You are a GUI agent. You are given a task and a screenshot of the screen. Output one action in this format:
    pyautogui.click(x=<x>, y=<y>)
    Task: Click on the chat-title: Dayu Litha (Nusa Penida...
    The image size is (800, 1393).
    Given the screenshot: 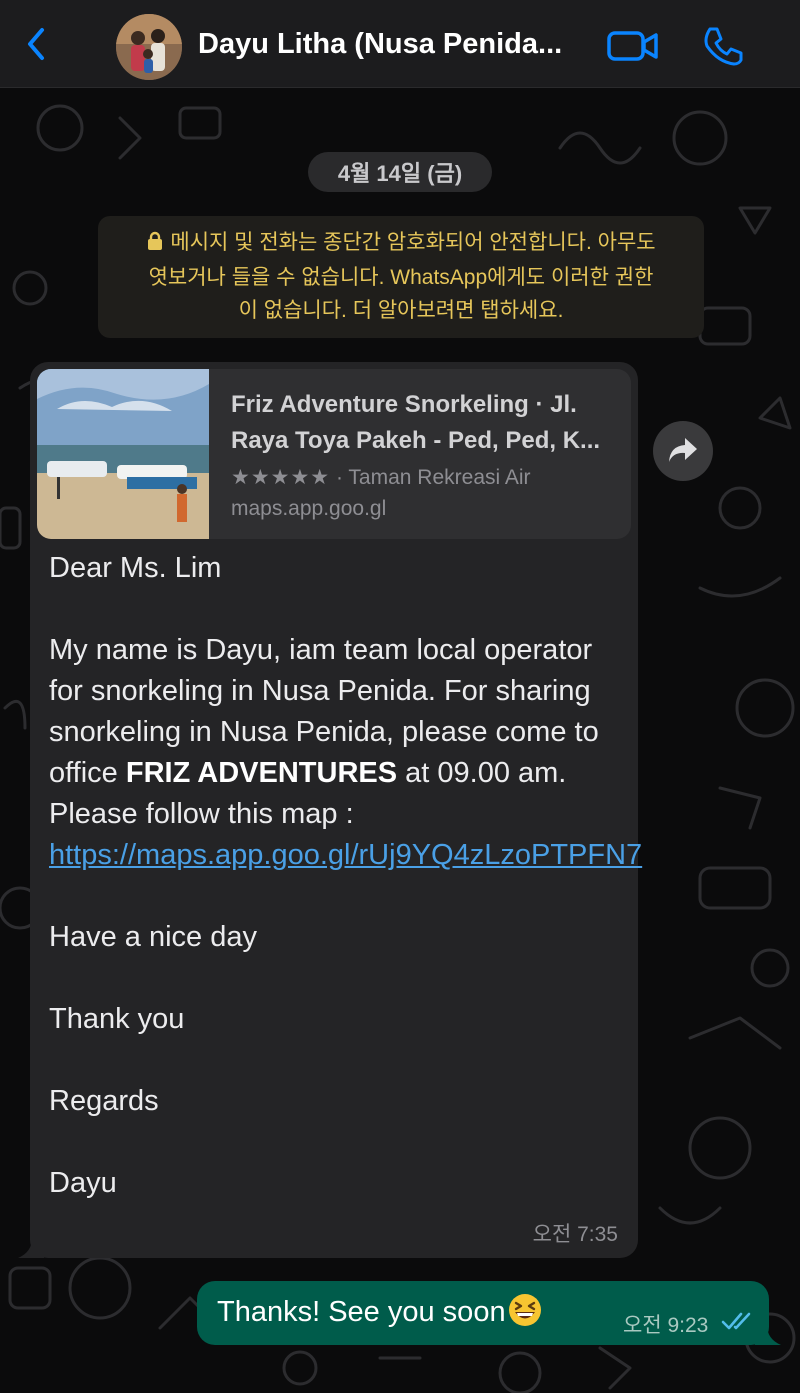 What is the action you would take?
    pyautogui.click(x=388, y=44)
    